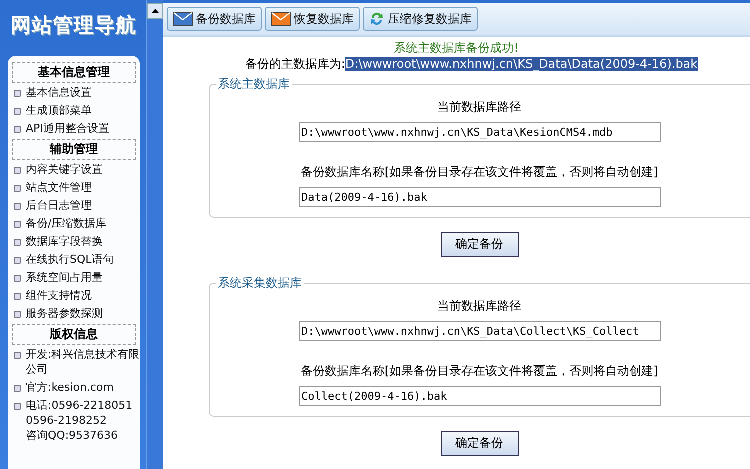  Describe the element at coordinates (64, 313) in the screenshot. I see `menu-item: 服务器参数探测` at that location.